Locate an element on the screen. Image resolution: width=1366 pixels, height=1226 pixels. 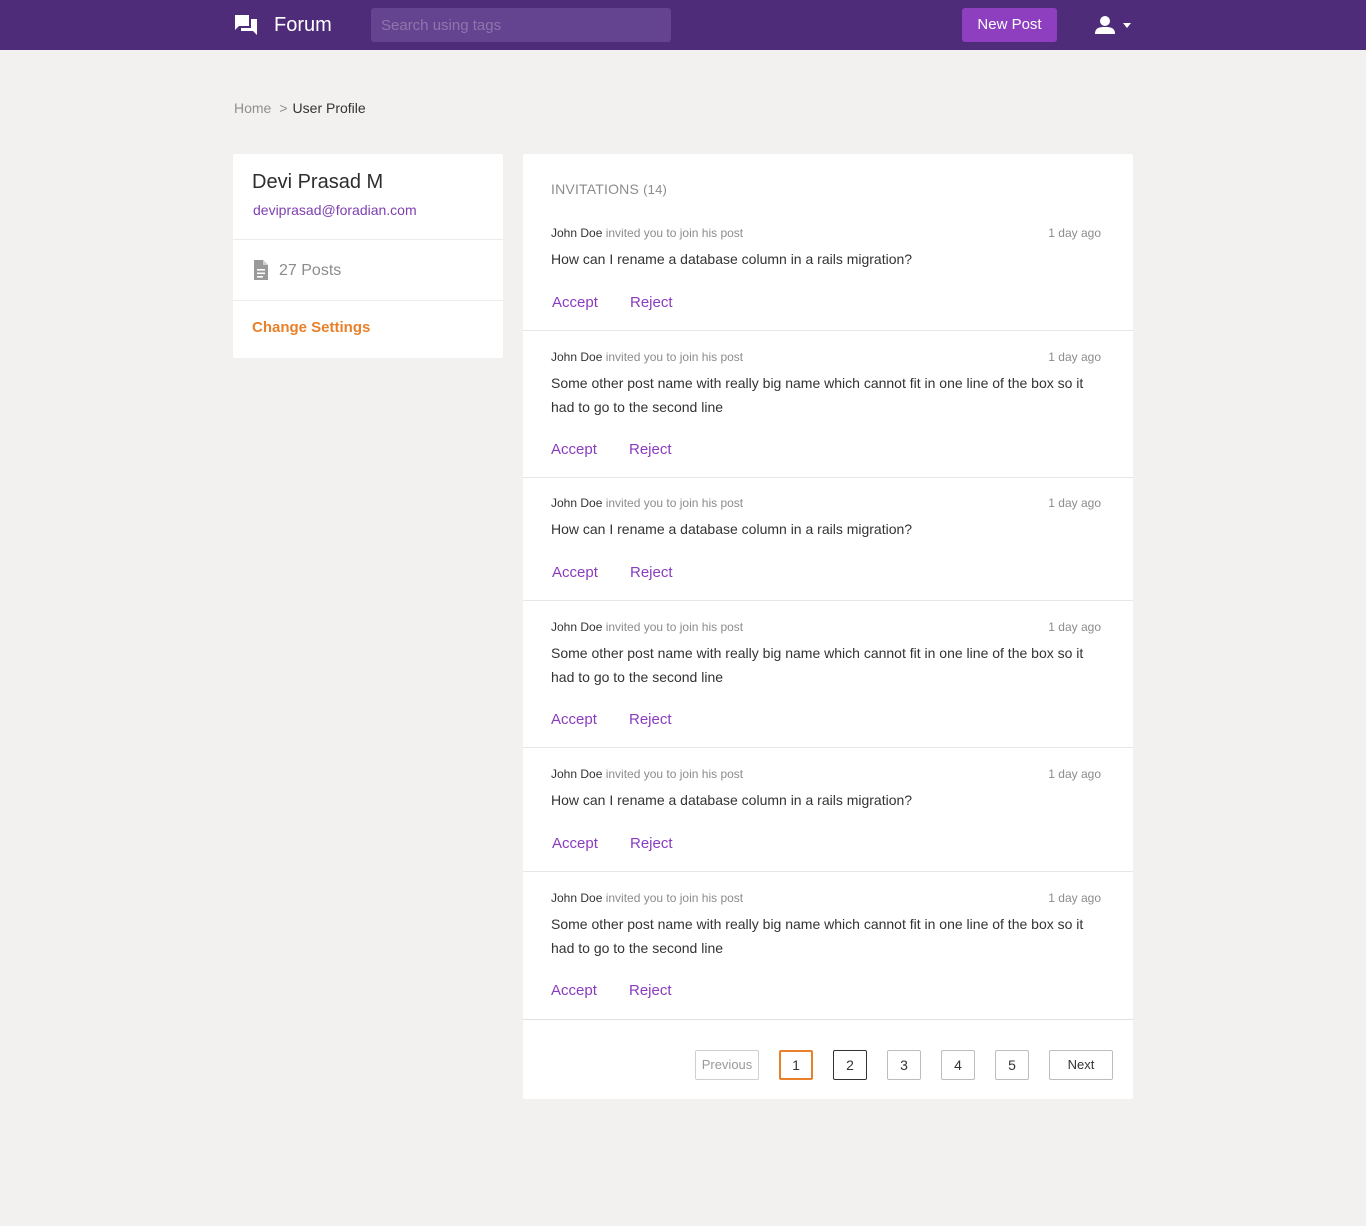
invitations-heading: INVITATIONS (14) is located at coordinates (609, 189).